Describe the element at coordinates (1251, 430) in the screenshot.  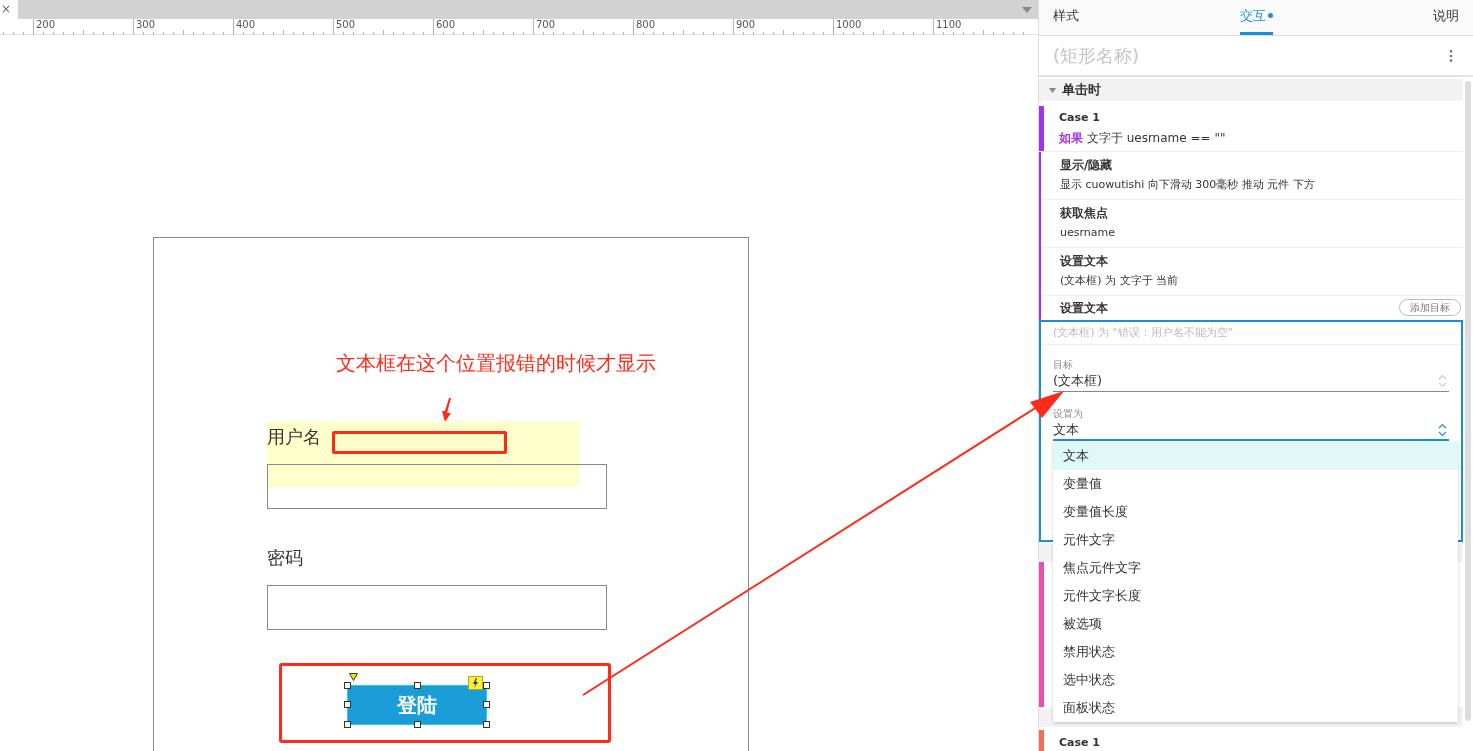
I see `set-as-select: 文本` at that location.